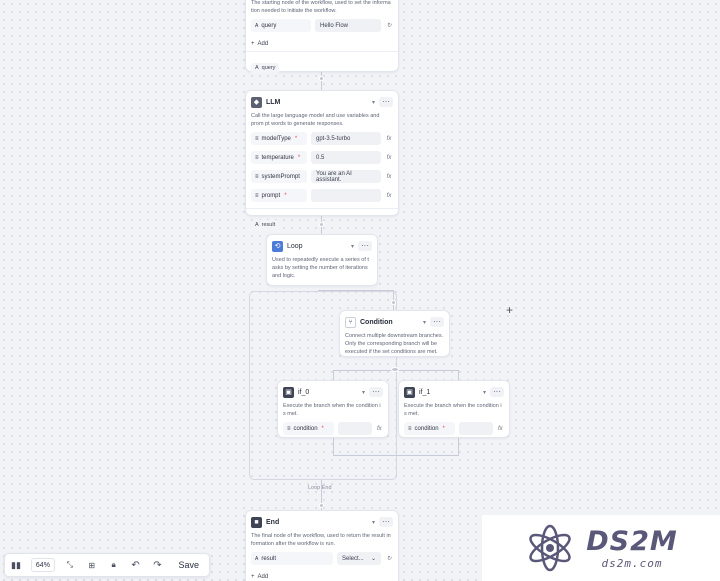 The width and height of the screenshot is (720, 581). I want to click on llm-param-value, so click(346, 195).